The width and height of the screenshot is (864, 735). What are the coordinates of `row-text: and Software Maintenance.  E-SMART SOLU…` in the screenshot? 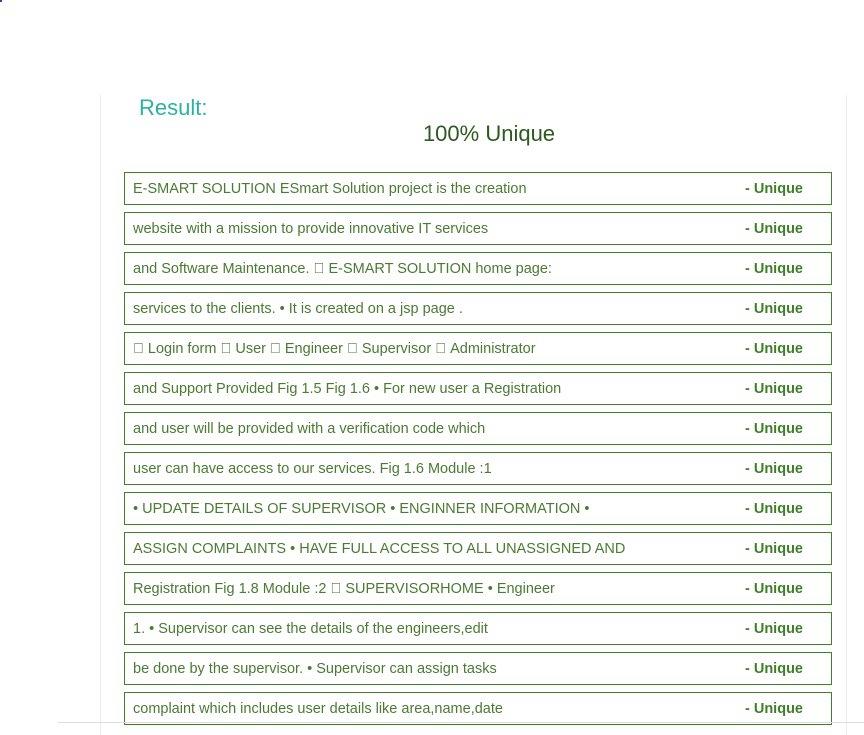 It's located at (342, 269).